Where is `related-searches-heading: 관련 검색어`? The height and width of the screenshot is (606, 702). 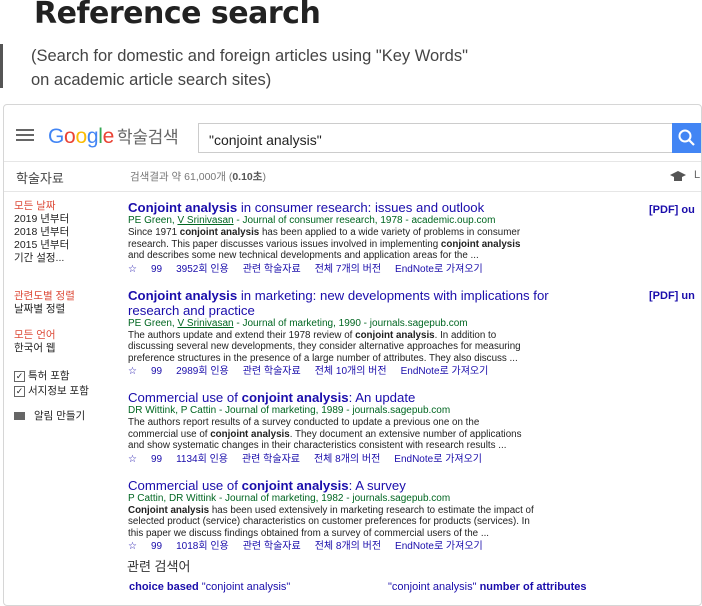 related-searches-heading: 관련 검색어 is located at coordinates (159, 566).